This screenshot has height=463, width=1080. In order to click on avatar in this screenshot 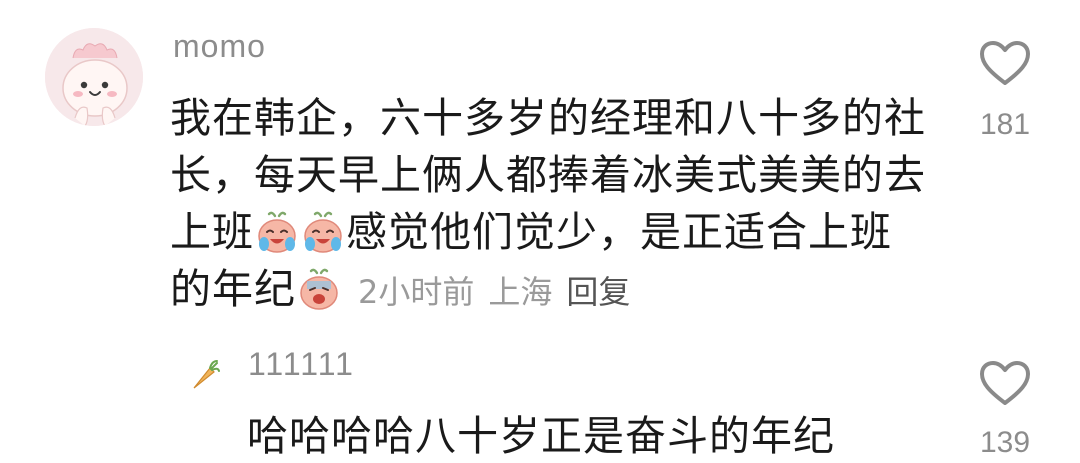, I will do `click(94, 77)`.